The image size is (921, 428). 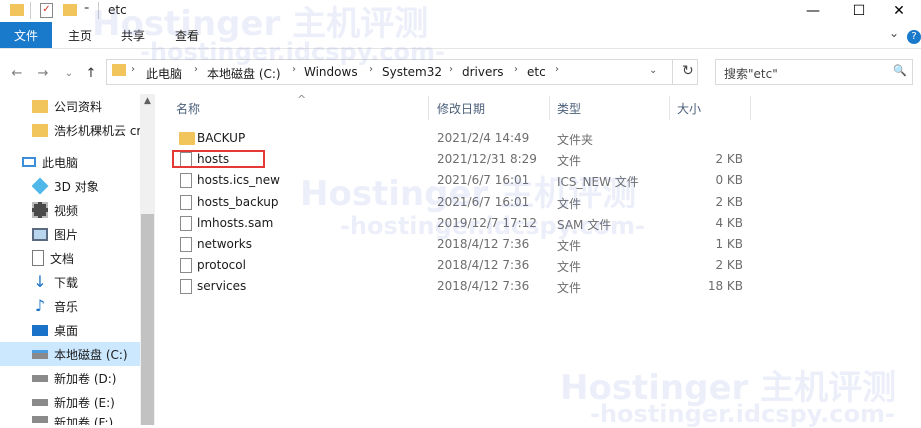 What do you see at coordinates (222, 286) in the screenshot?
I see `file-name: services` at bounding box center [222, 286].